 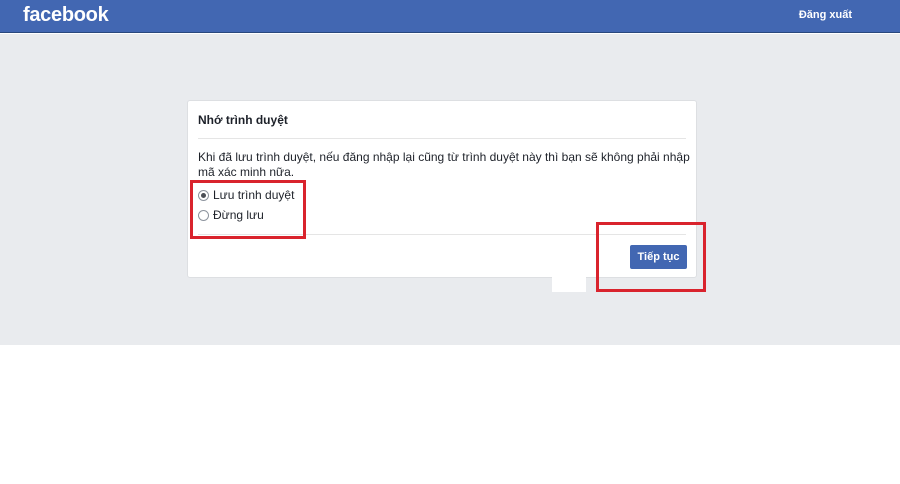 I want to click on dialog-title: Nhớ trình duyệt, so click(x=243, y=120).